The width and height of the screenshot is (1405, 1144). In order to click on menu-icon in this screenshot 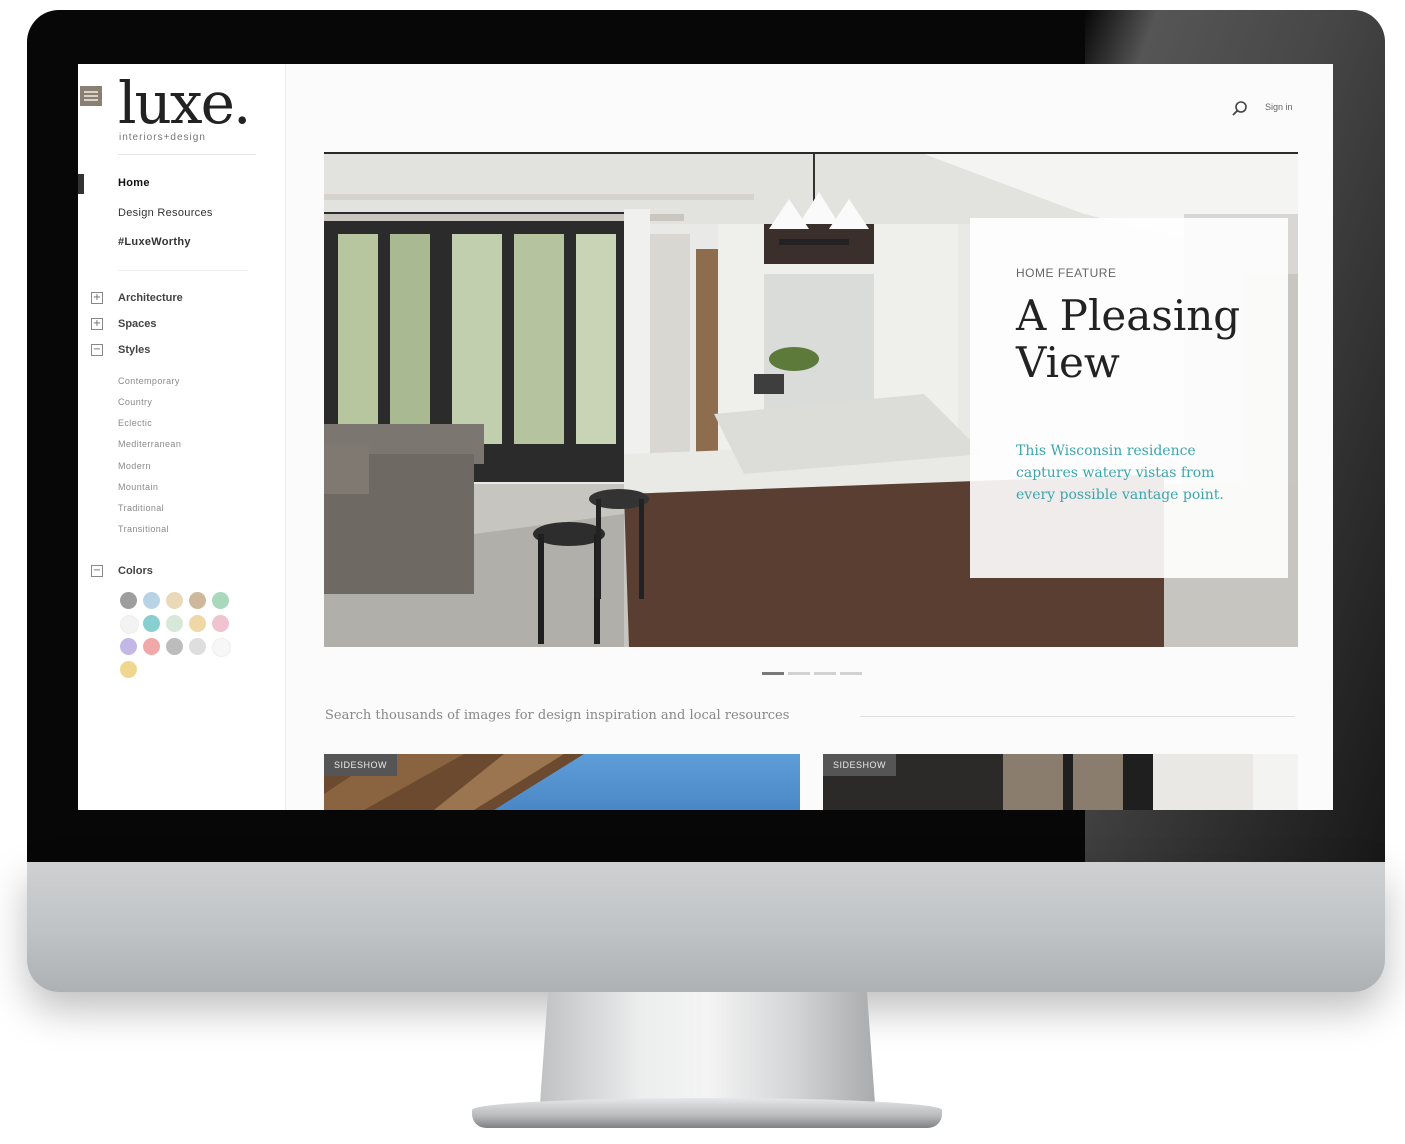, I will do `click(91, 96)`.